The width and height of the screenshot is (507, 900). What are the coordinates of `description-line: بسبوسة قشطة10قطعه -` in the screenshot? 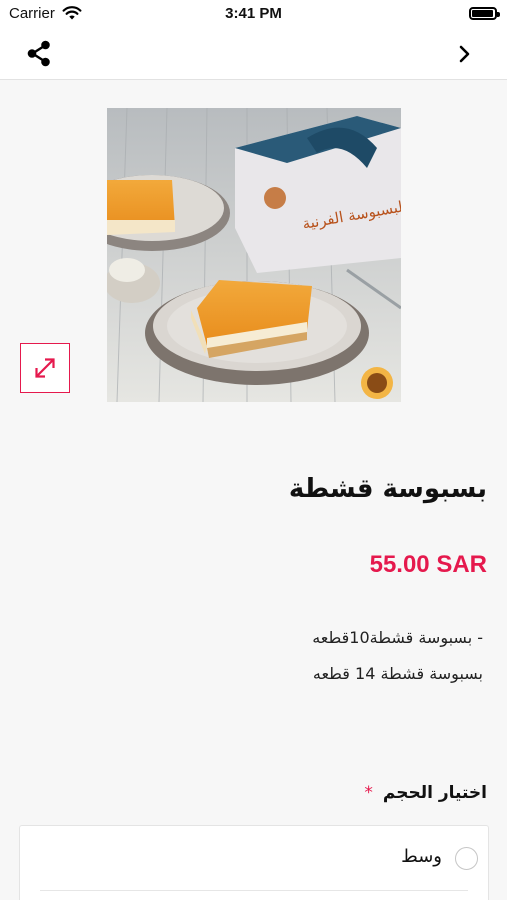 It's located at (397, 637).